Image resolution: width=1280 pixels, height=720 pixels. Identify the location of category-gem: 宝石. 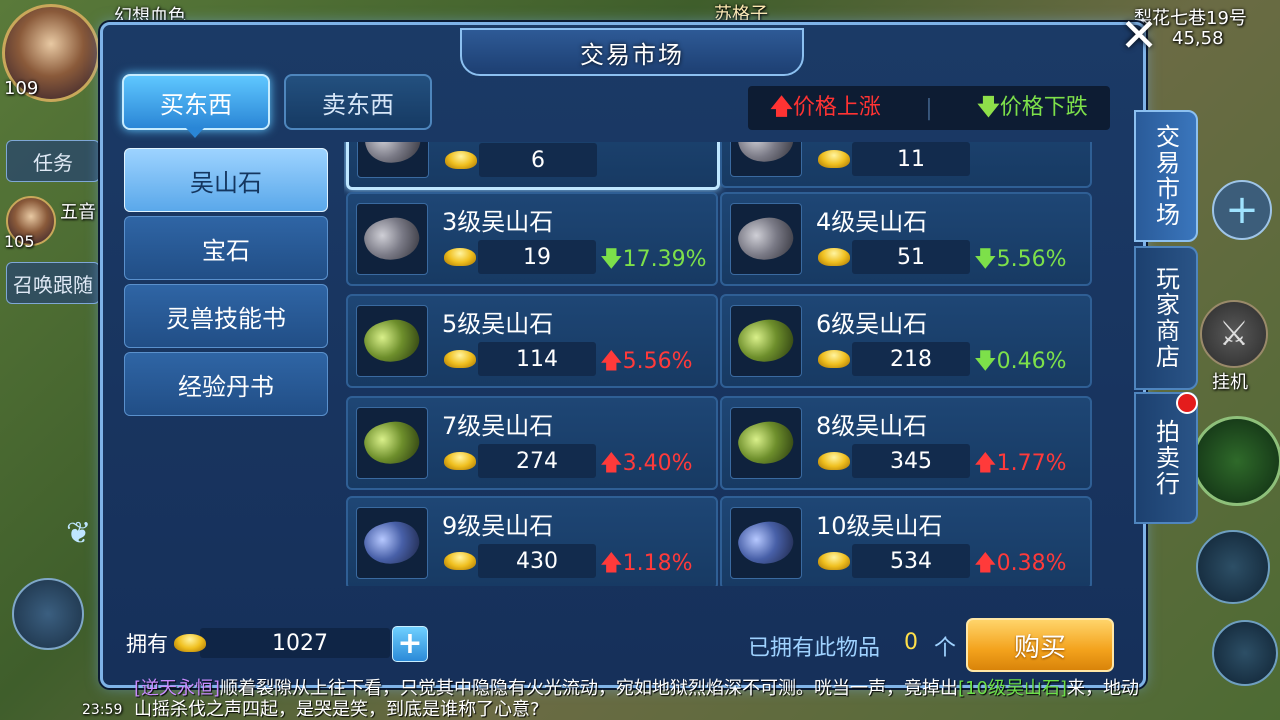
(226, 248).